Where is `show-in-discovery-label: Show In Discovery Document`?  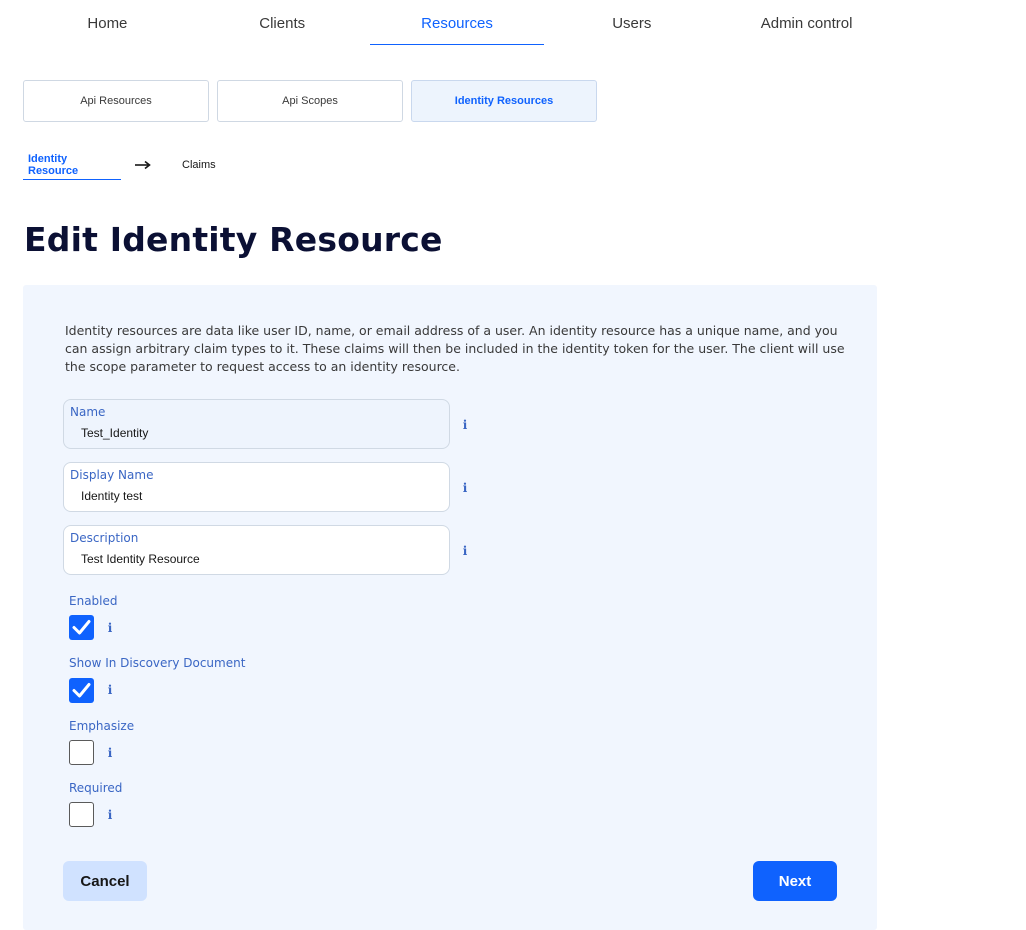 show-in-discovery-label: Show In Discovery Document is located at coordinates (157, 663).